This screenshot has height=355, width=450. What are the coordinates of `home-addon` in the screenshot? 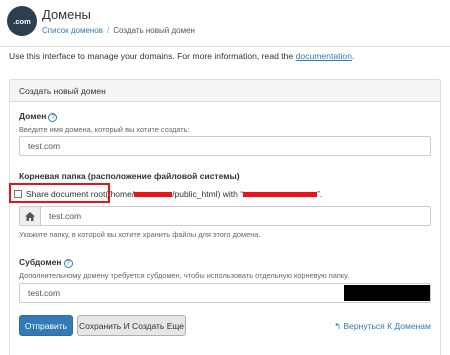 It's located at (29, 216).